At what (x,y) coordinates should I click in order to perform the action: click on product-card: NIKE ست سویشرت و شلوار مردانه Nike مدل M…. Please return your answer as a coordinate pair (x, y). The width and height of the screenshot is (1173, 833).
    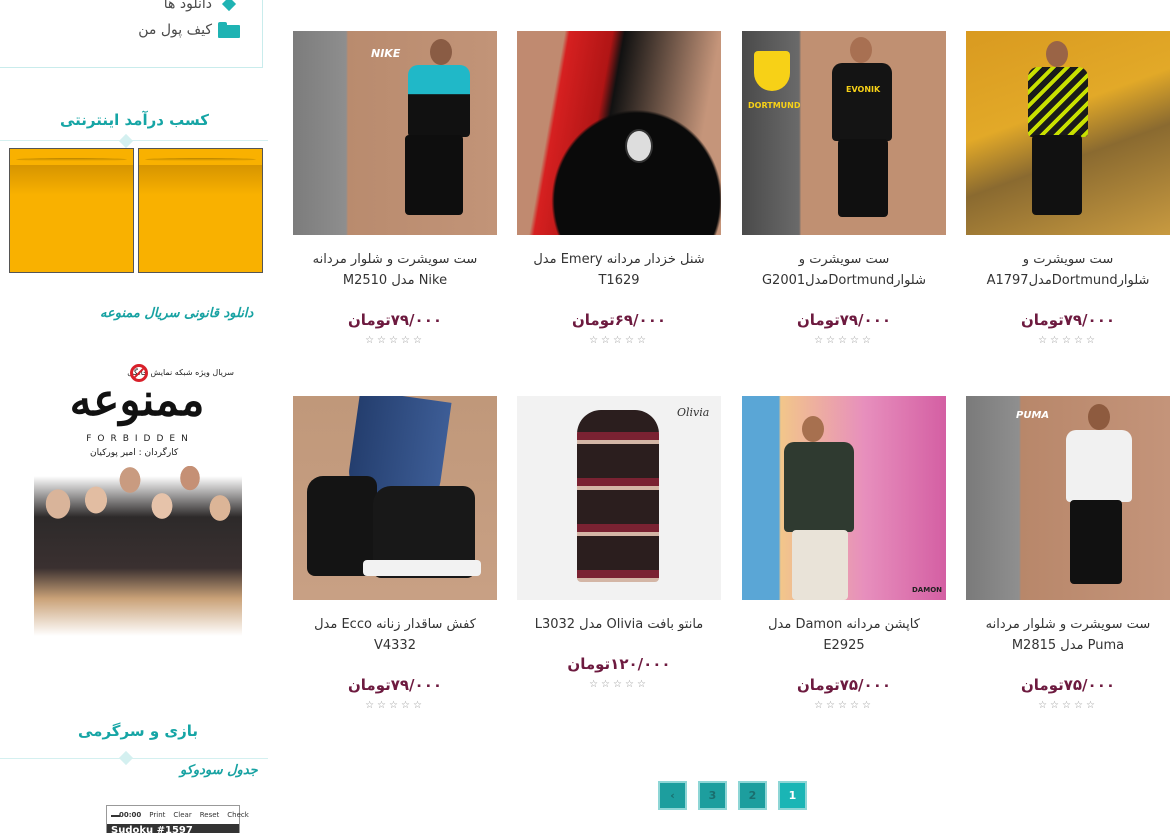
    Looking at the image, I should click on (395, 188).